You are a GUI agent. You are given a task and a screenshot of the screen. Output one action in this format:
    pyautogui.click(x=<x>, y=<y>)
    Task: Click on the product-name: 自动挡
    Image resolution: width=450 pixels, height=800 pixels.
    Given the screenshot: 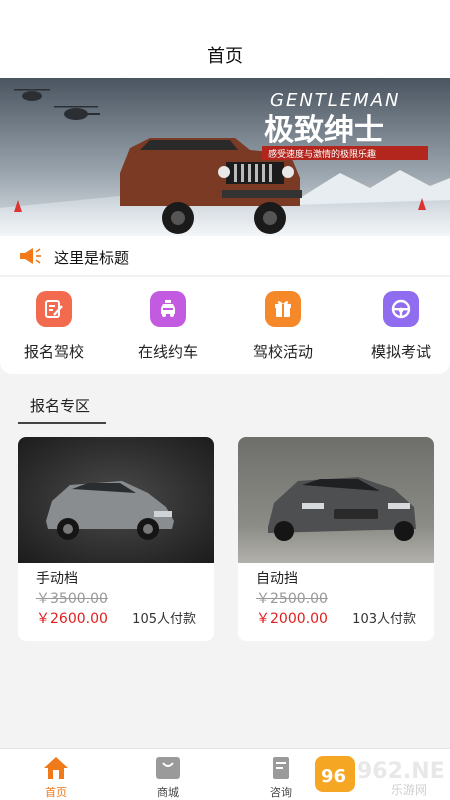 What is the action you would take?
    pyautogui.click(x=277, y=579)
    